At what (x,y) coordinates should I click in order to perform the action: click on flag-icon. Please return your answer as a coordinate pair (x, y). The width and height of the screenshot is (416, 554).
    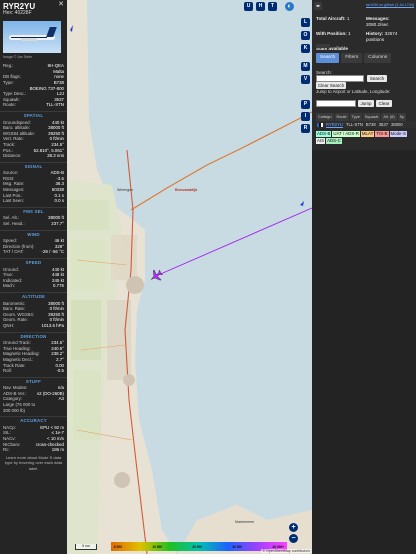
    Looking at the image, I should click on (320, 124).